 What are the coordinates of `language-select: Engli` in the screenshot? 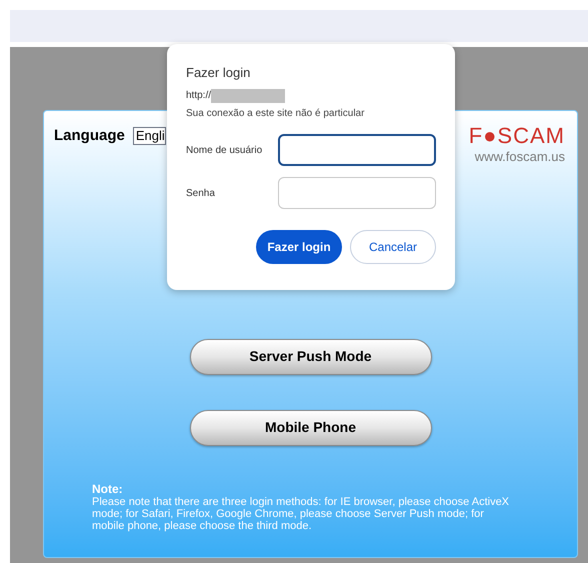 It's located at (149, 136).